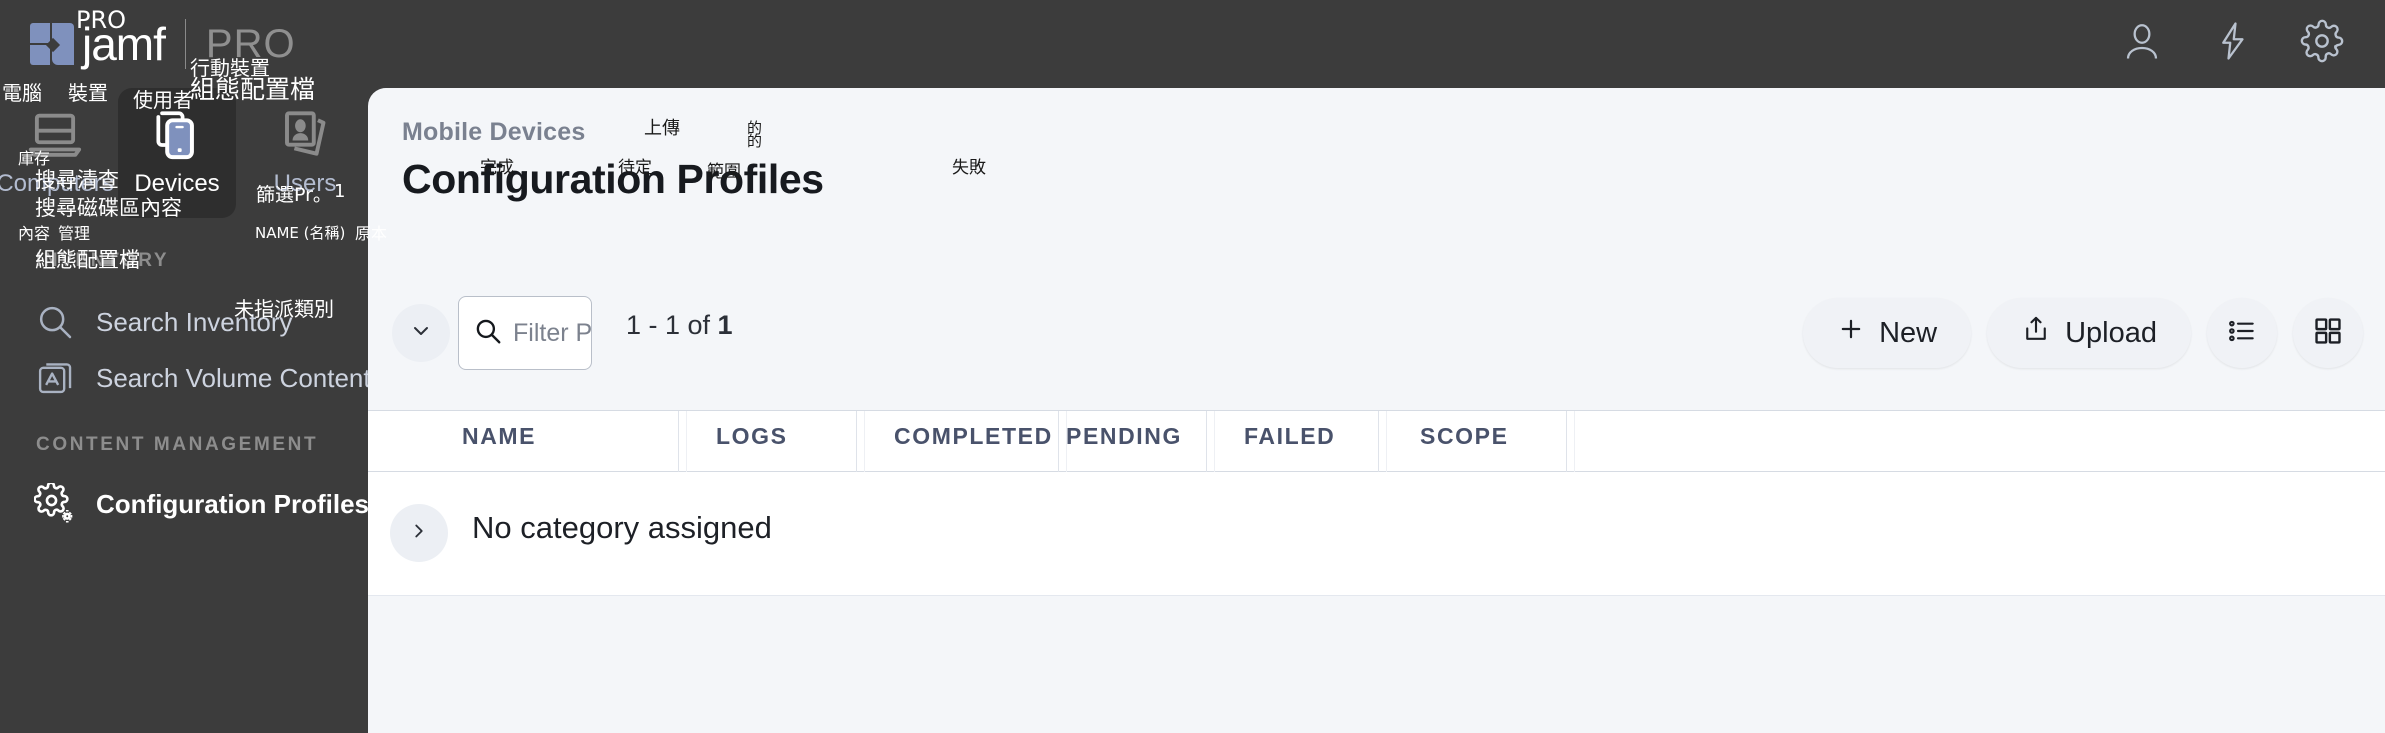  I want to click on column-header-failed: FAILED, so click(1289, 436).